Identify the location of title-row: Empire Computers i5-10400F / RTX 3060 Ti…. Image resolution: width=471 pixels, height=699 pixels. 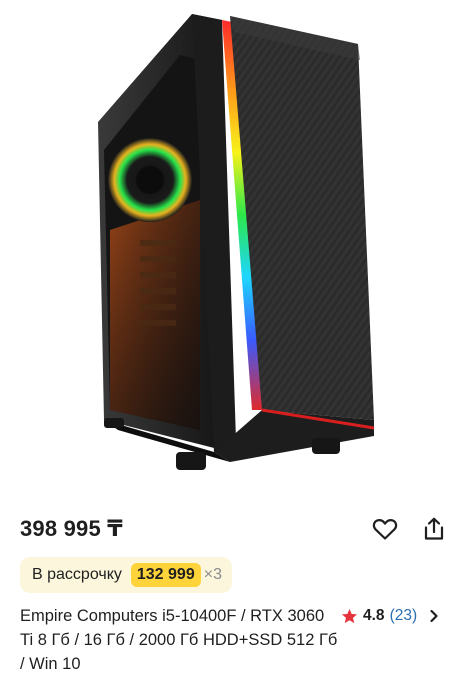
(235, 640).